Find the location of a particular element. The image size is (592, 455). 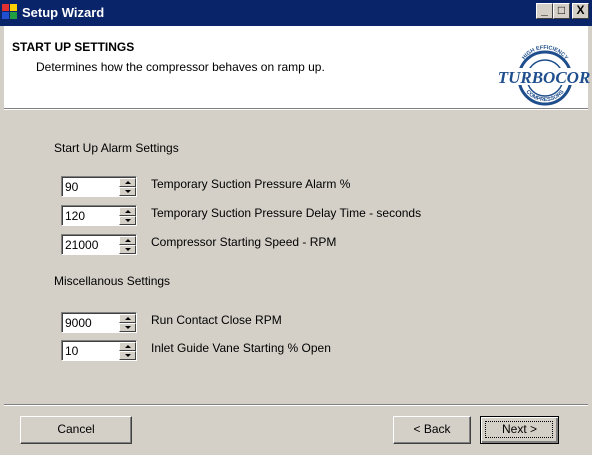

next-button-label: Next > is located at coordinates (519, 429).